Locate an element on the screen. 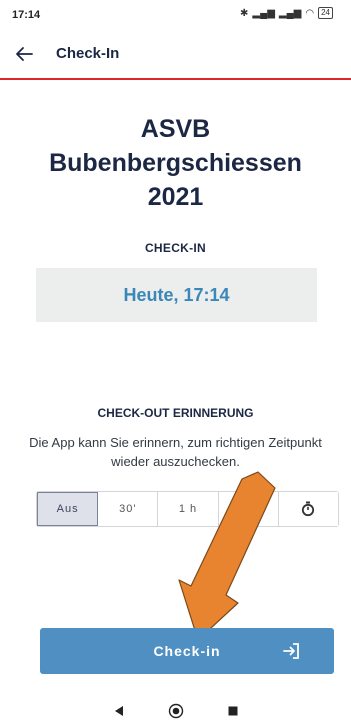  status-icons: ✱ ▂▄▆ ▂▄▆ ◠ 24 is located at coordinates (286, 13).